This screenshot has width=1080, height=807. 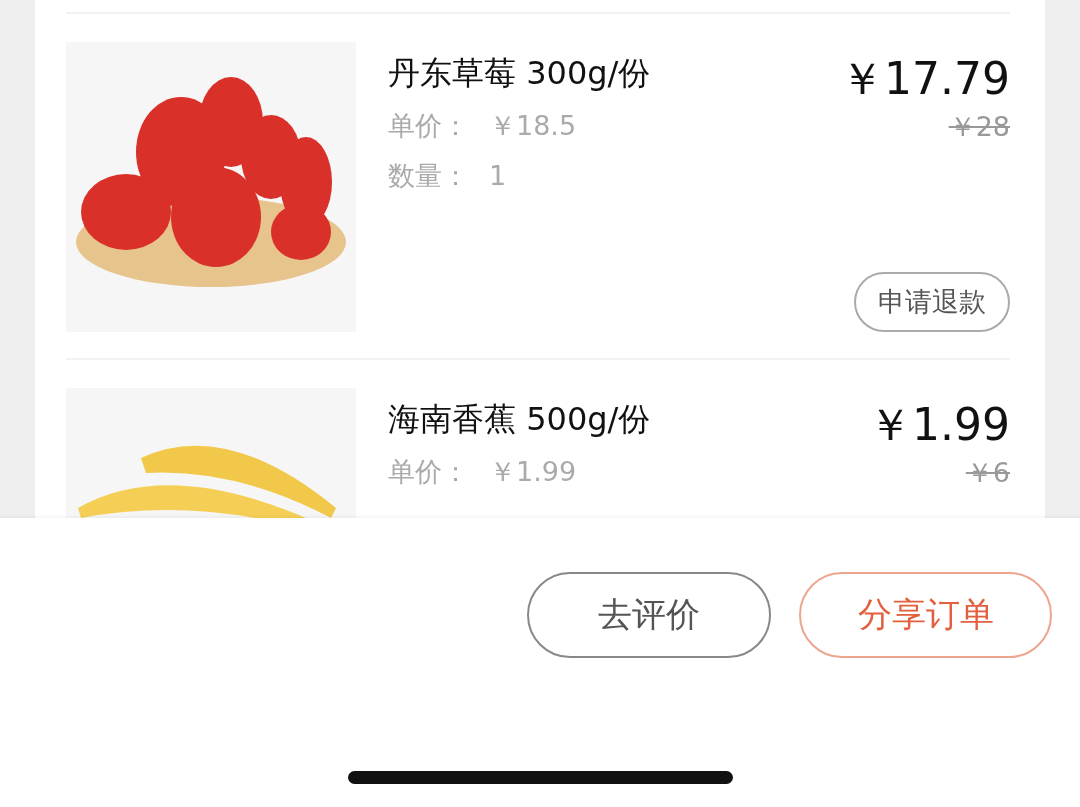 What do you see at coordinates (925, 615) in the screenshot?
I see `share-order-button: 分享订单` at bounding box center [925, 615].